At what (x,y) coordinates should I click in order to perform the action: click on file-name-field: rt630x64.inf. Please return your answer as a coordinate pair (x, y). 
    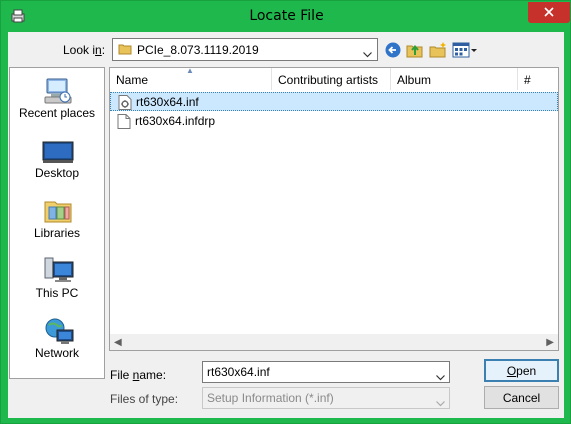
    Looking at the image, I should click on (326, 372).